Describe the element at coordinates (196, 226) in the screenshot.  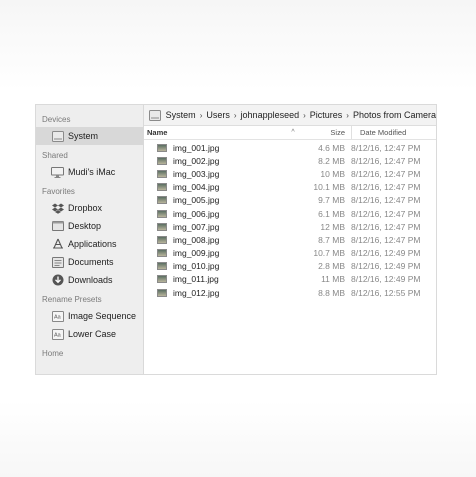
I see `file-name: img_007.jpg` at that location.